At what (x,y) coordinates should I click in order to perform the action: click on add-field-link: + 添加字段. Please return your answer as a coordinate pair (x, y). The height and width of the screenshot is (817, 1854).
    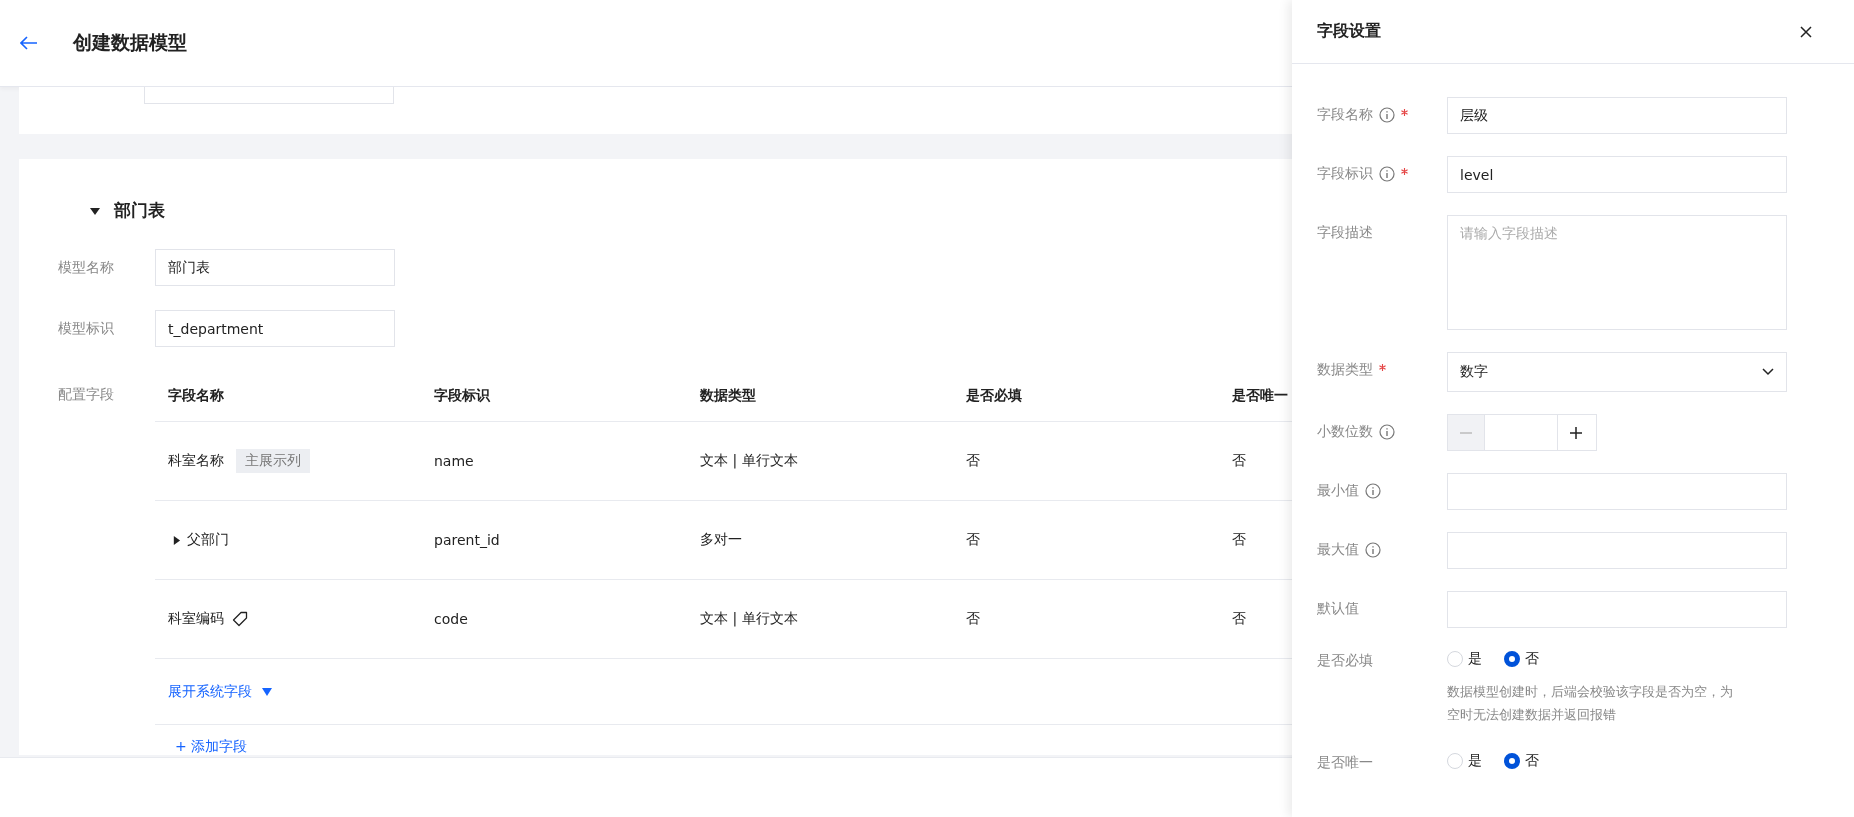
    Looking at the image, I should click on (211, 746).